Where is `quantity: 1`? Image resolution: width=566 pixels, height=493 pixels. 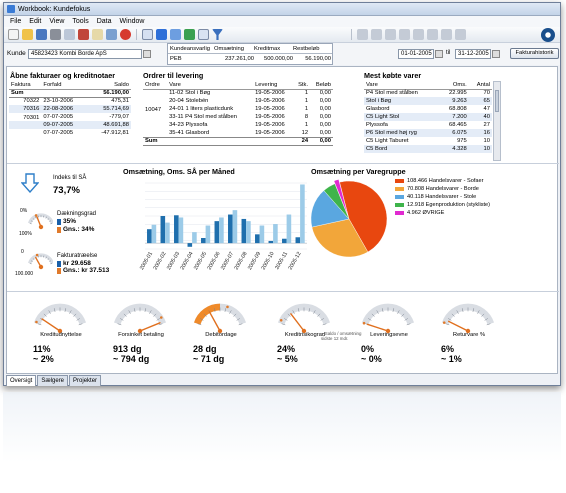 quantity: 1 is located at coordinates (306, 101).